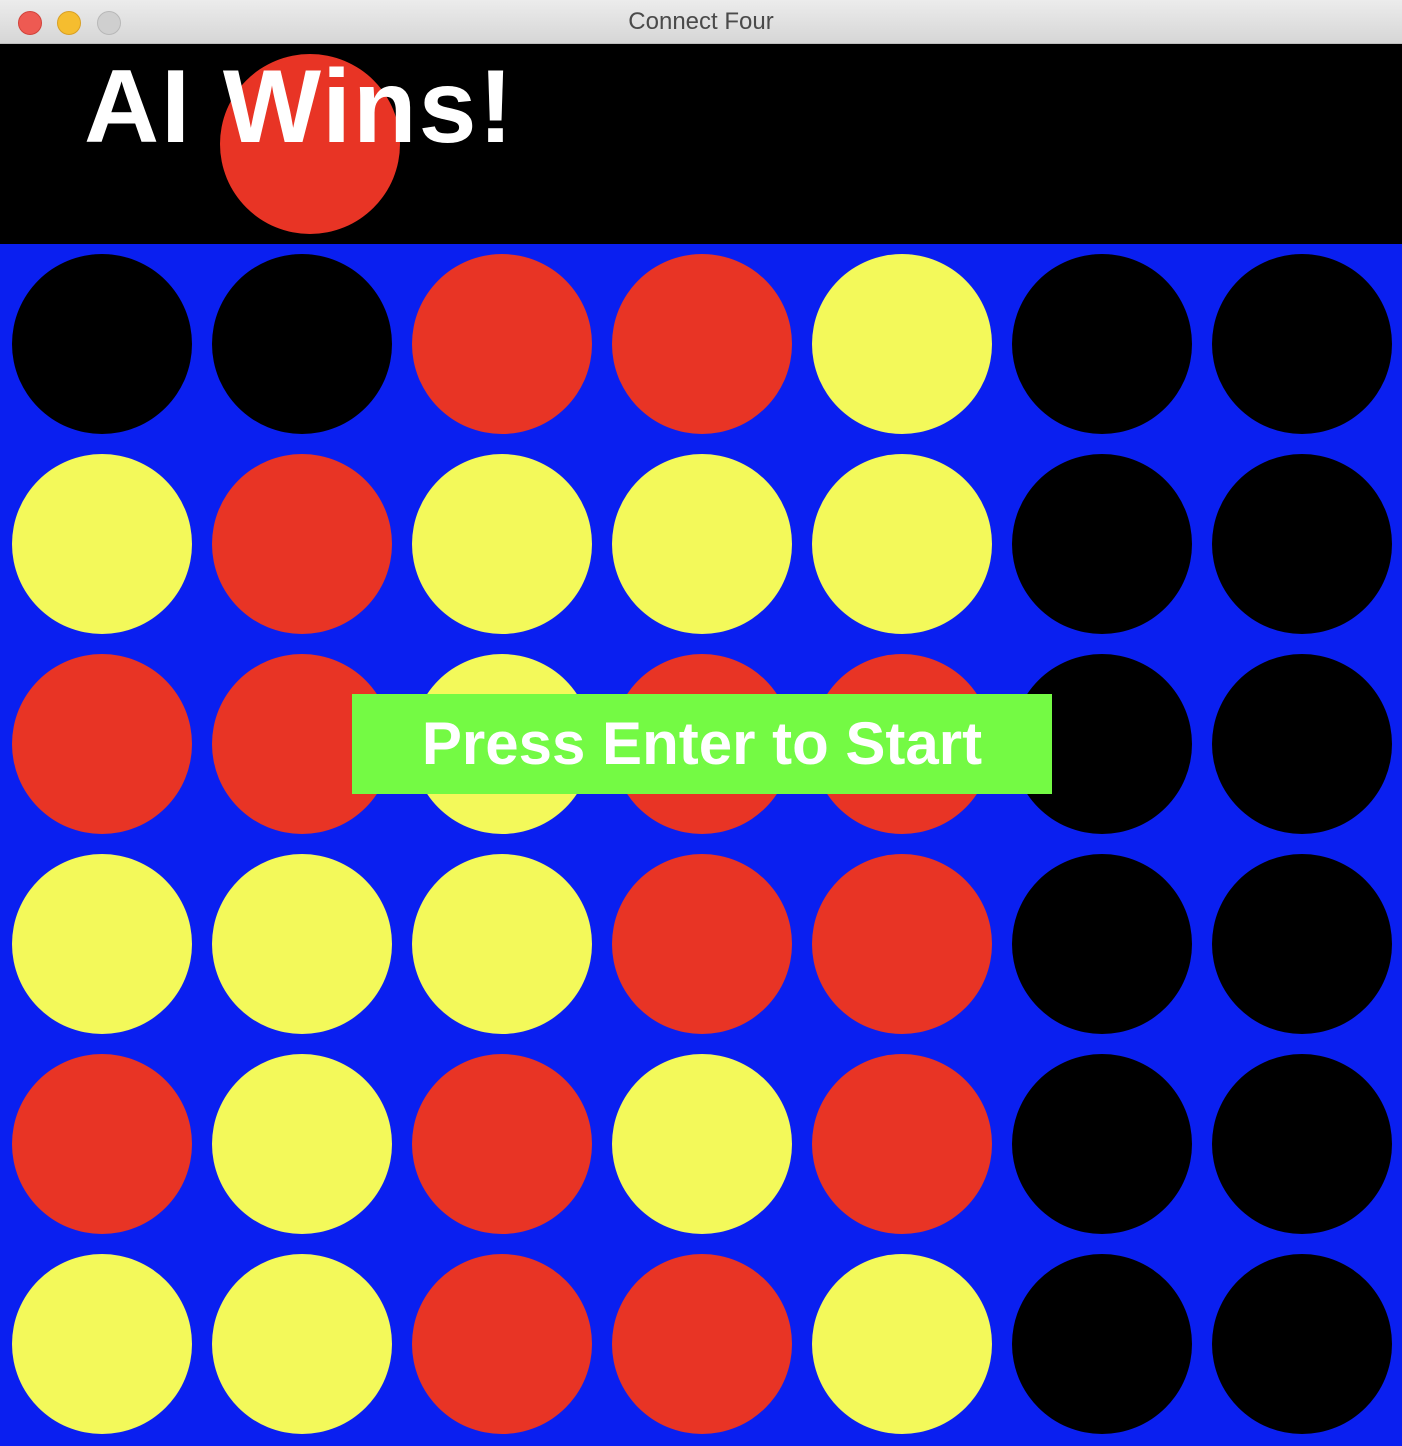 The height and width of the screenshot is (1446, 1402). Describe the element at coordinates (300, 107) in the screenshot. I see `winner-message: AI Wins!` at that location.